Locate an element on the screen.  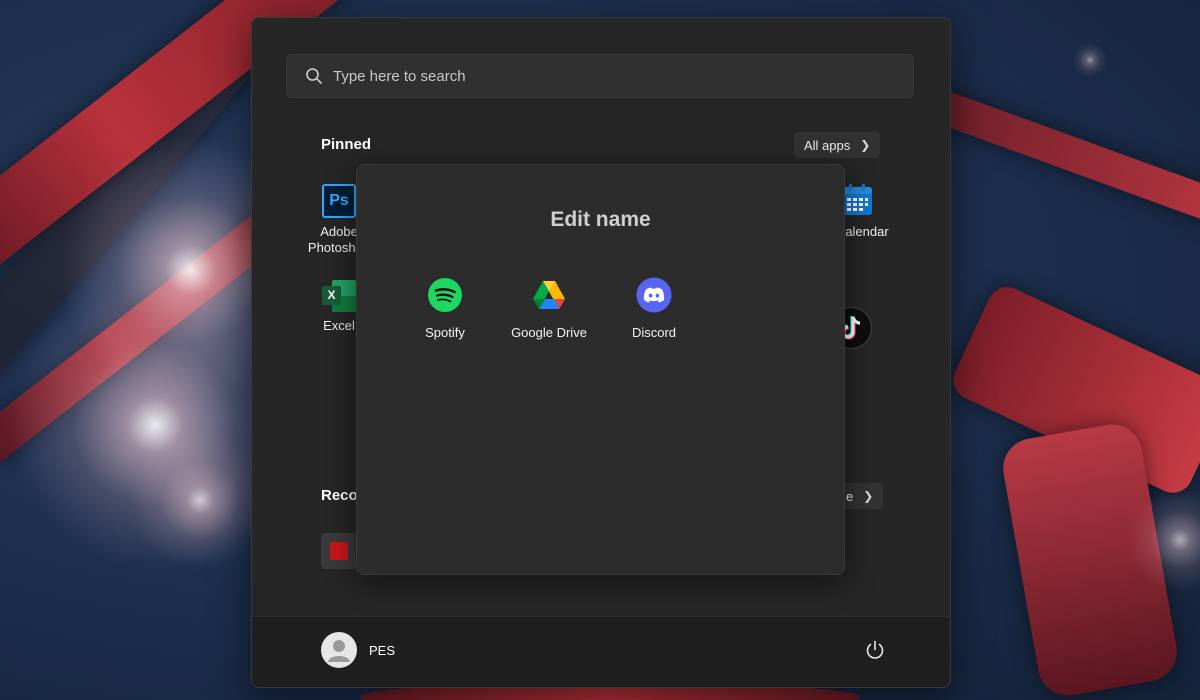
discord-icon is located at coordinates (654, 295).